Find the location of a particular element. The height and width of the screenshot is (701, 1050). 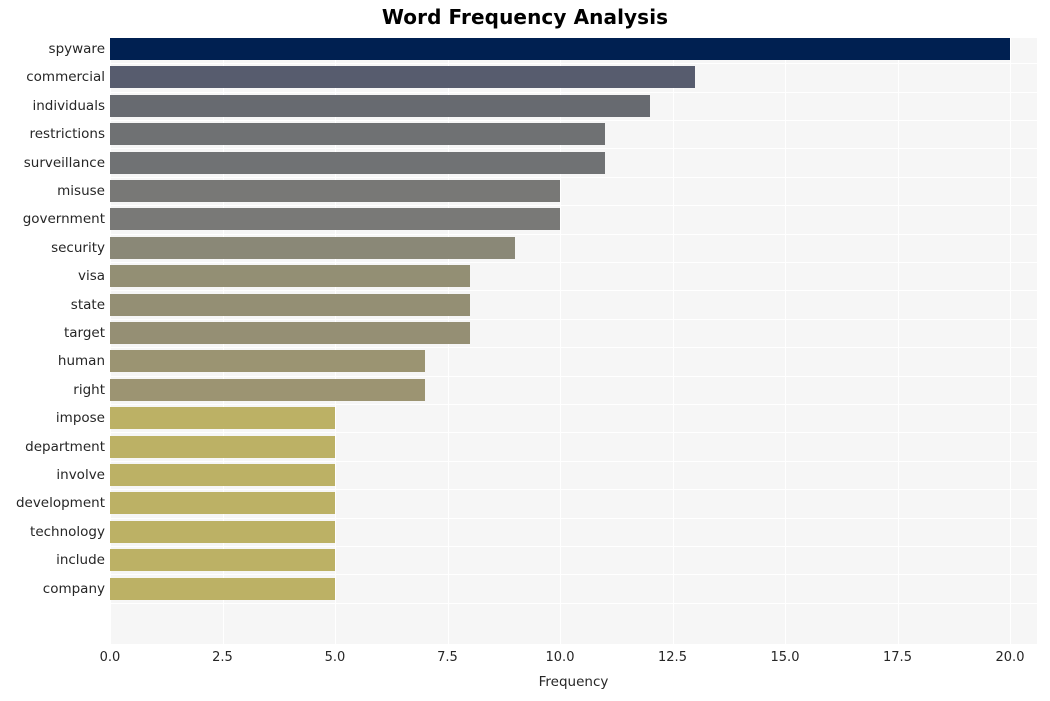

x-axis-label: Frequency is located at coordinates (573, 682).